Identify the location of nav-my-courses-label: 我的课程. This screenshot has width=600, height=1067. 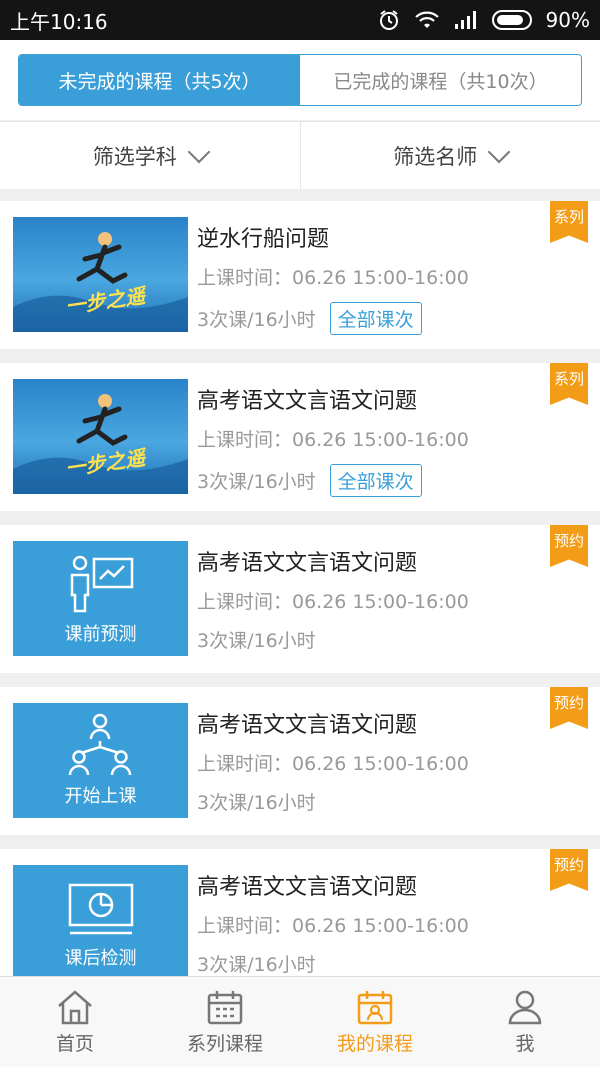
(374, 1043).